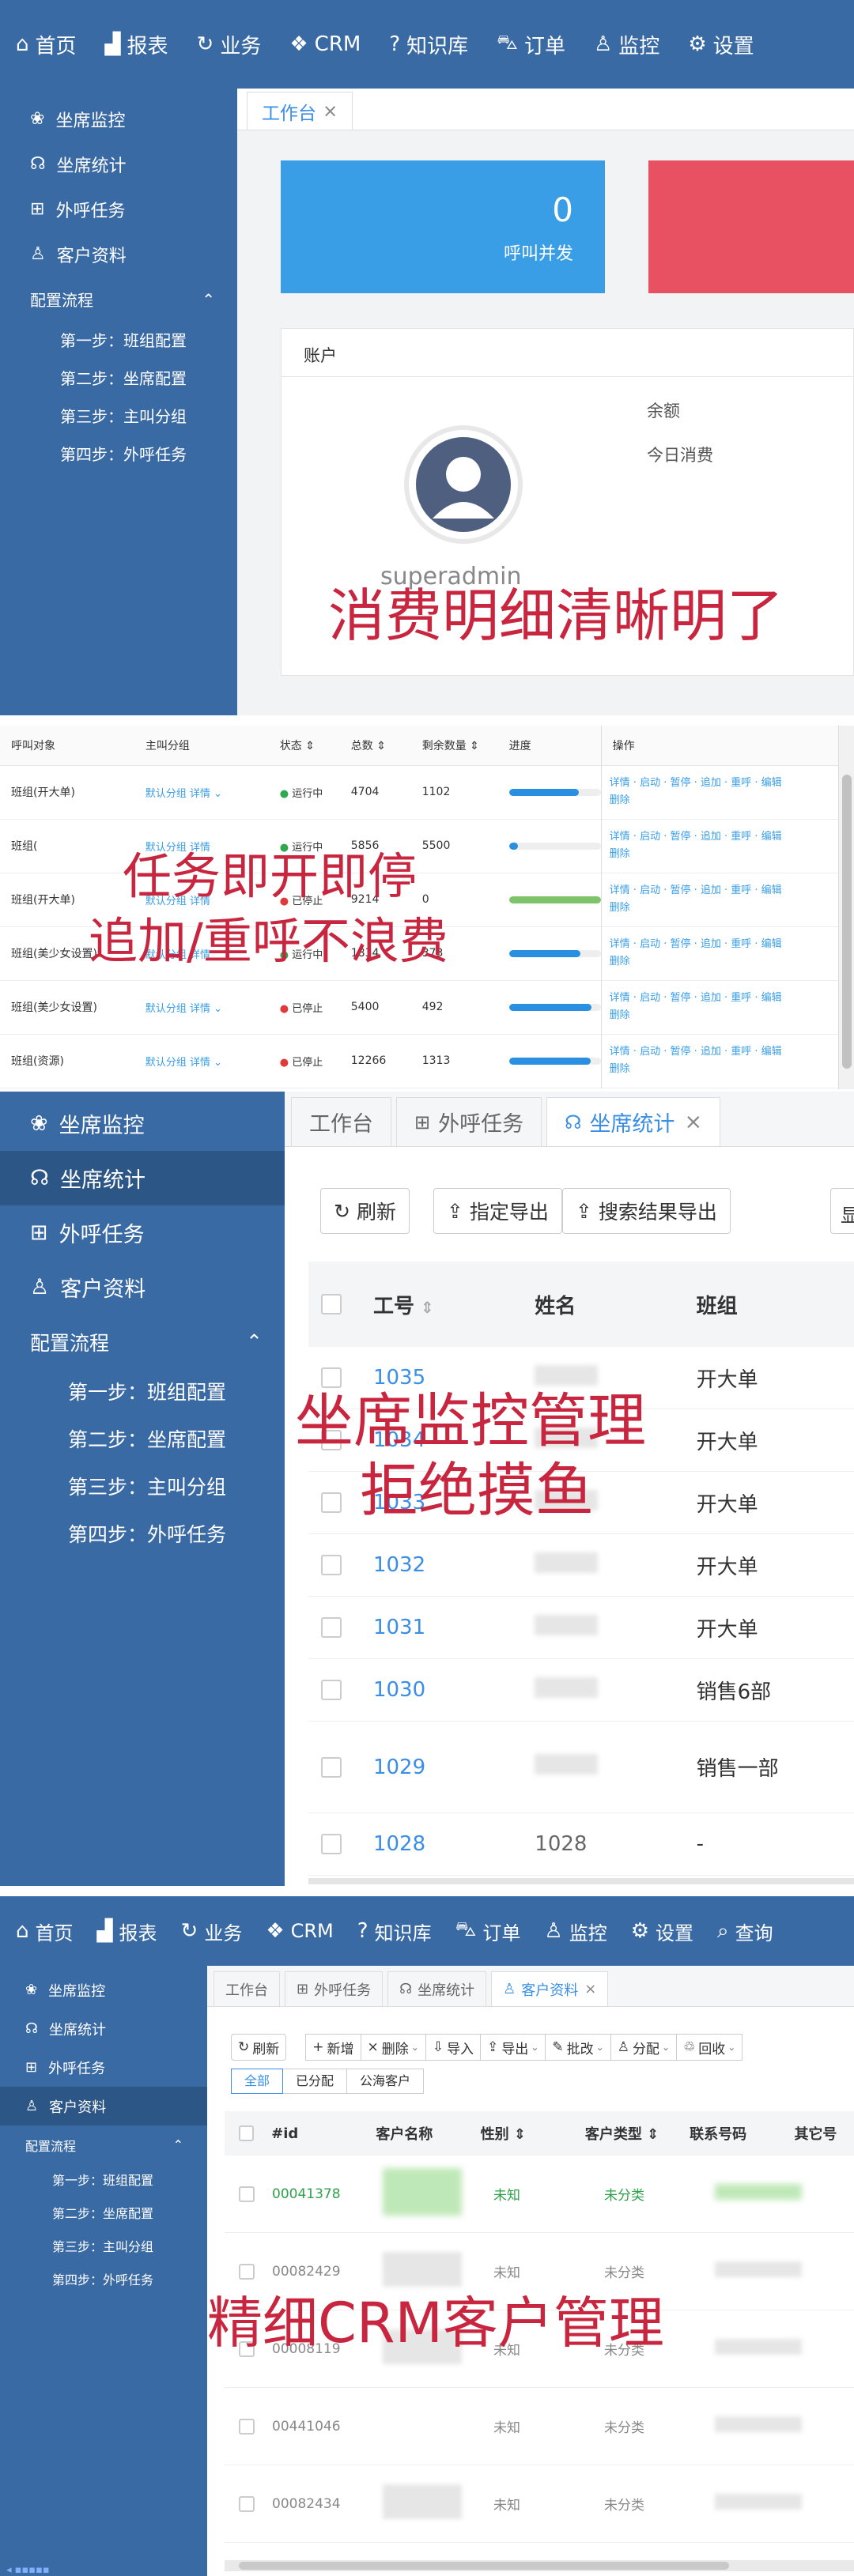  I want to click on column-header: 工号 ⇕, so click(454, 1304).